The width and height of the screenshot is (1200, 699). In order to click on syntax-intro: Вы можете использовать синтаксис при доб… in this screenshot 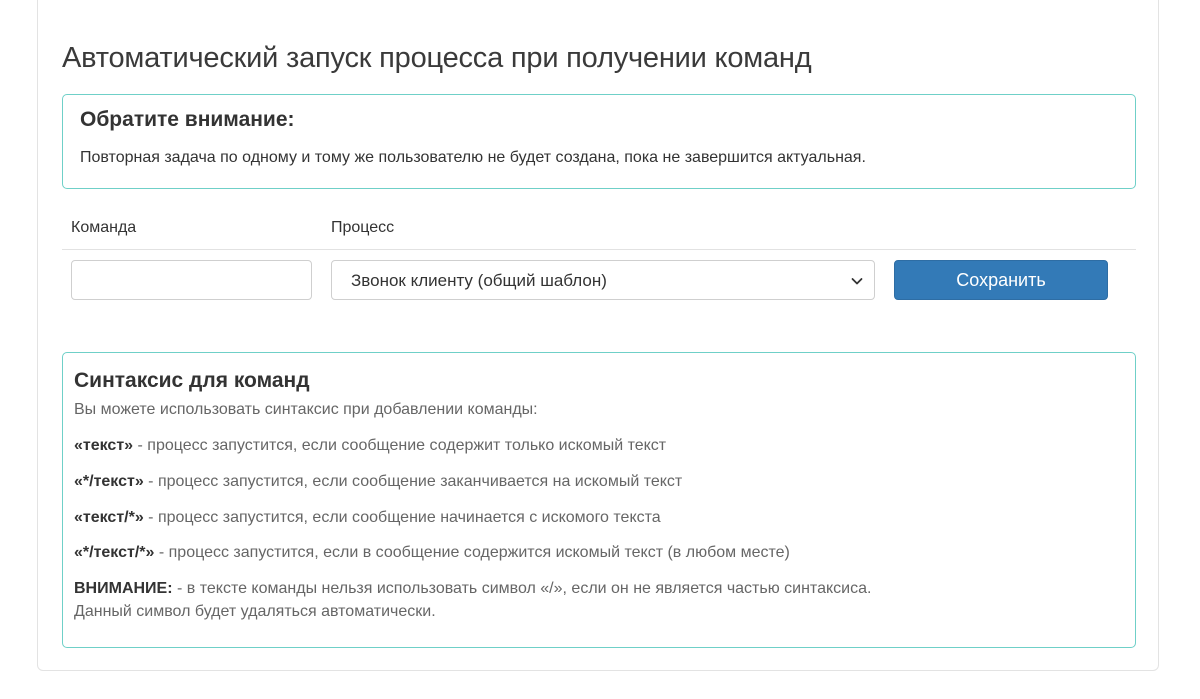, I will do `click(306, 409)`.